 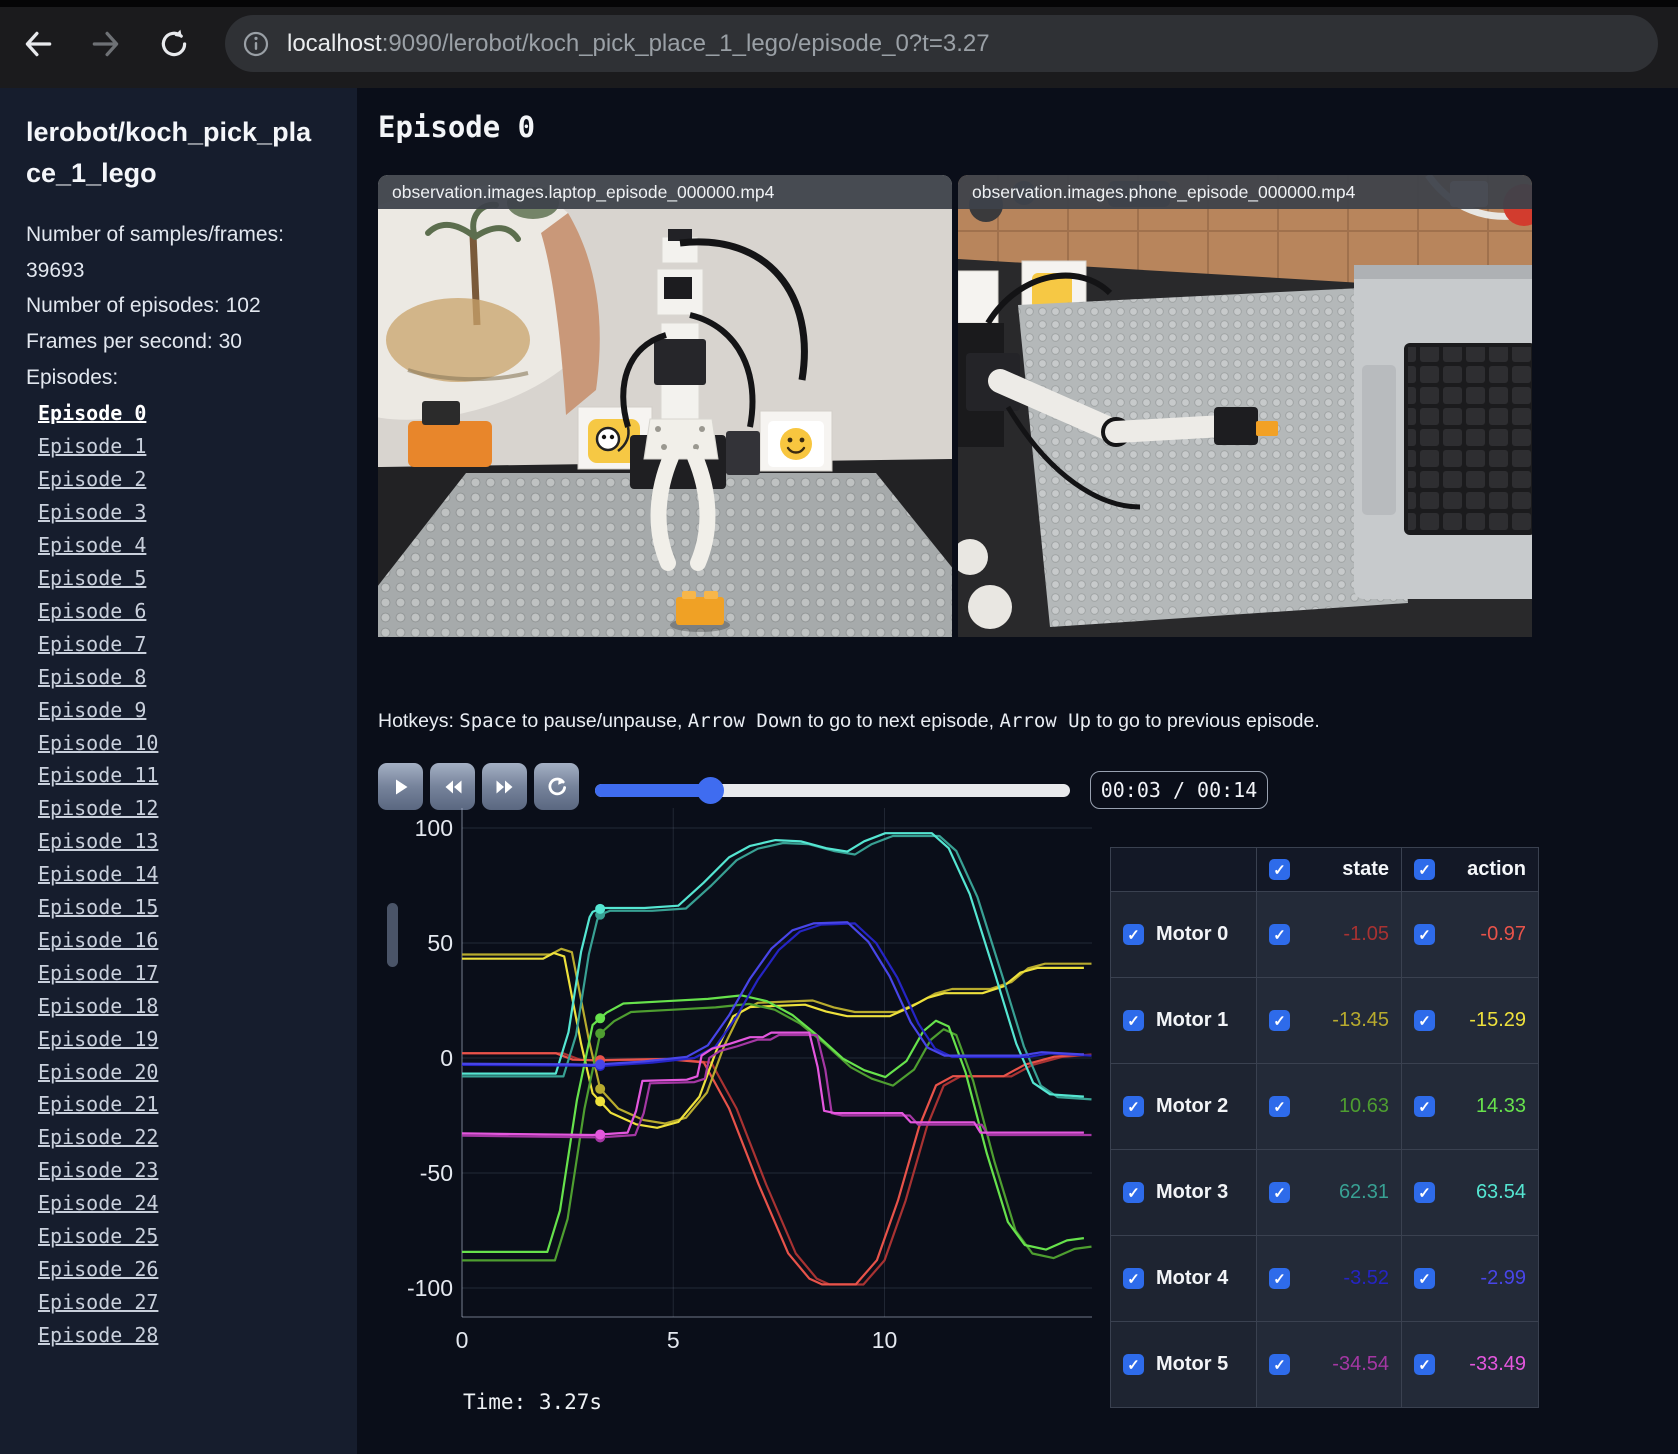 I want to click on motor-label-cell: ✓ Motor 5, so click(x=1183, y=1364).